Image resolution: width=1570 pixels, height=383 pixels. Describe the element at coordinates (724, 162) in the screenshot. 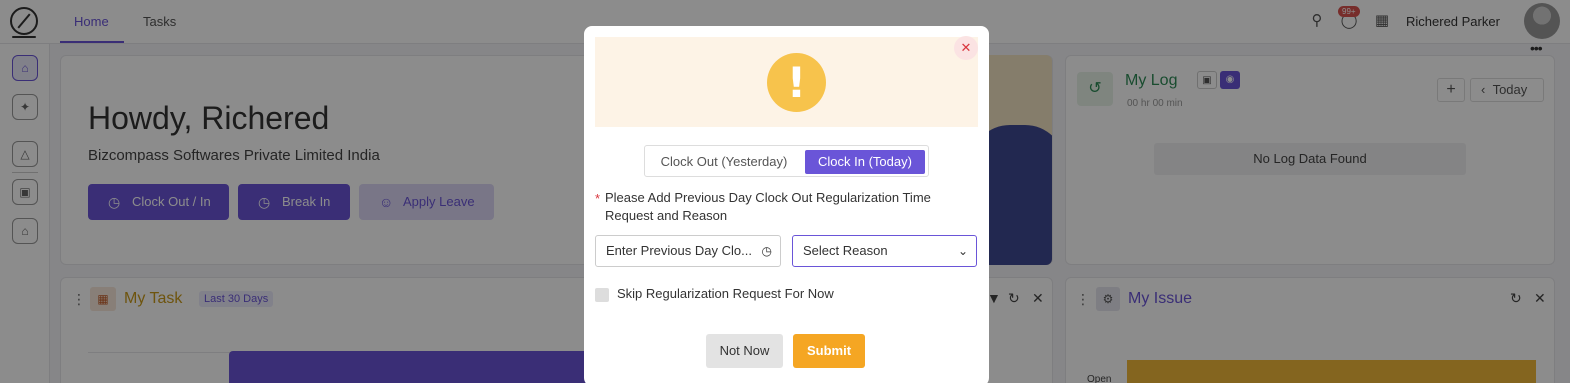

I see `segment-clock-out-yesterday: Clock Out (Yesterday)` at that location.